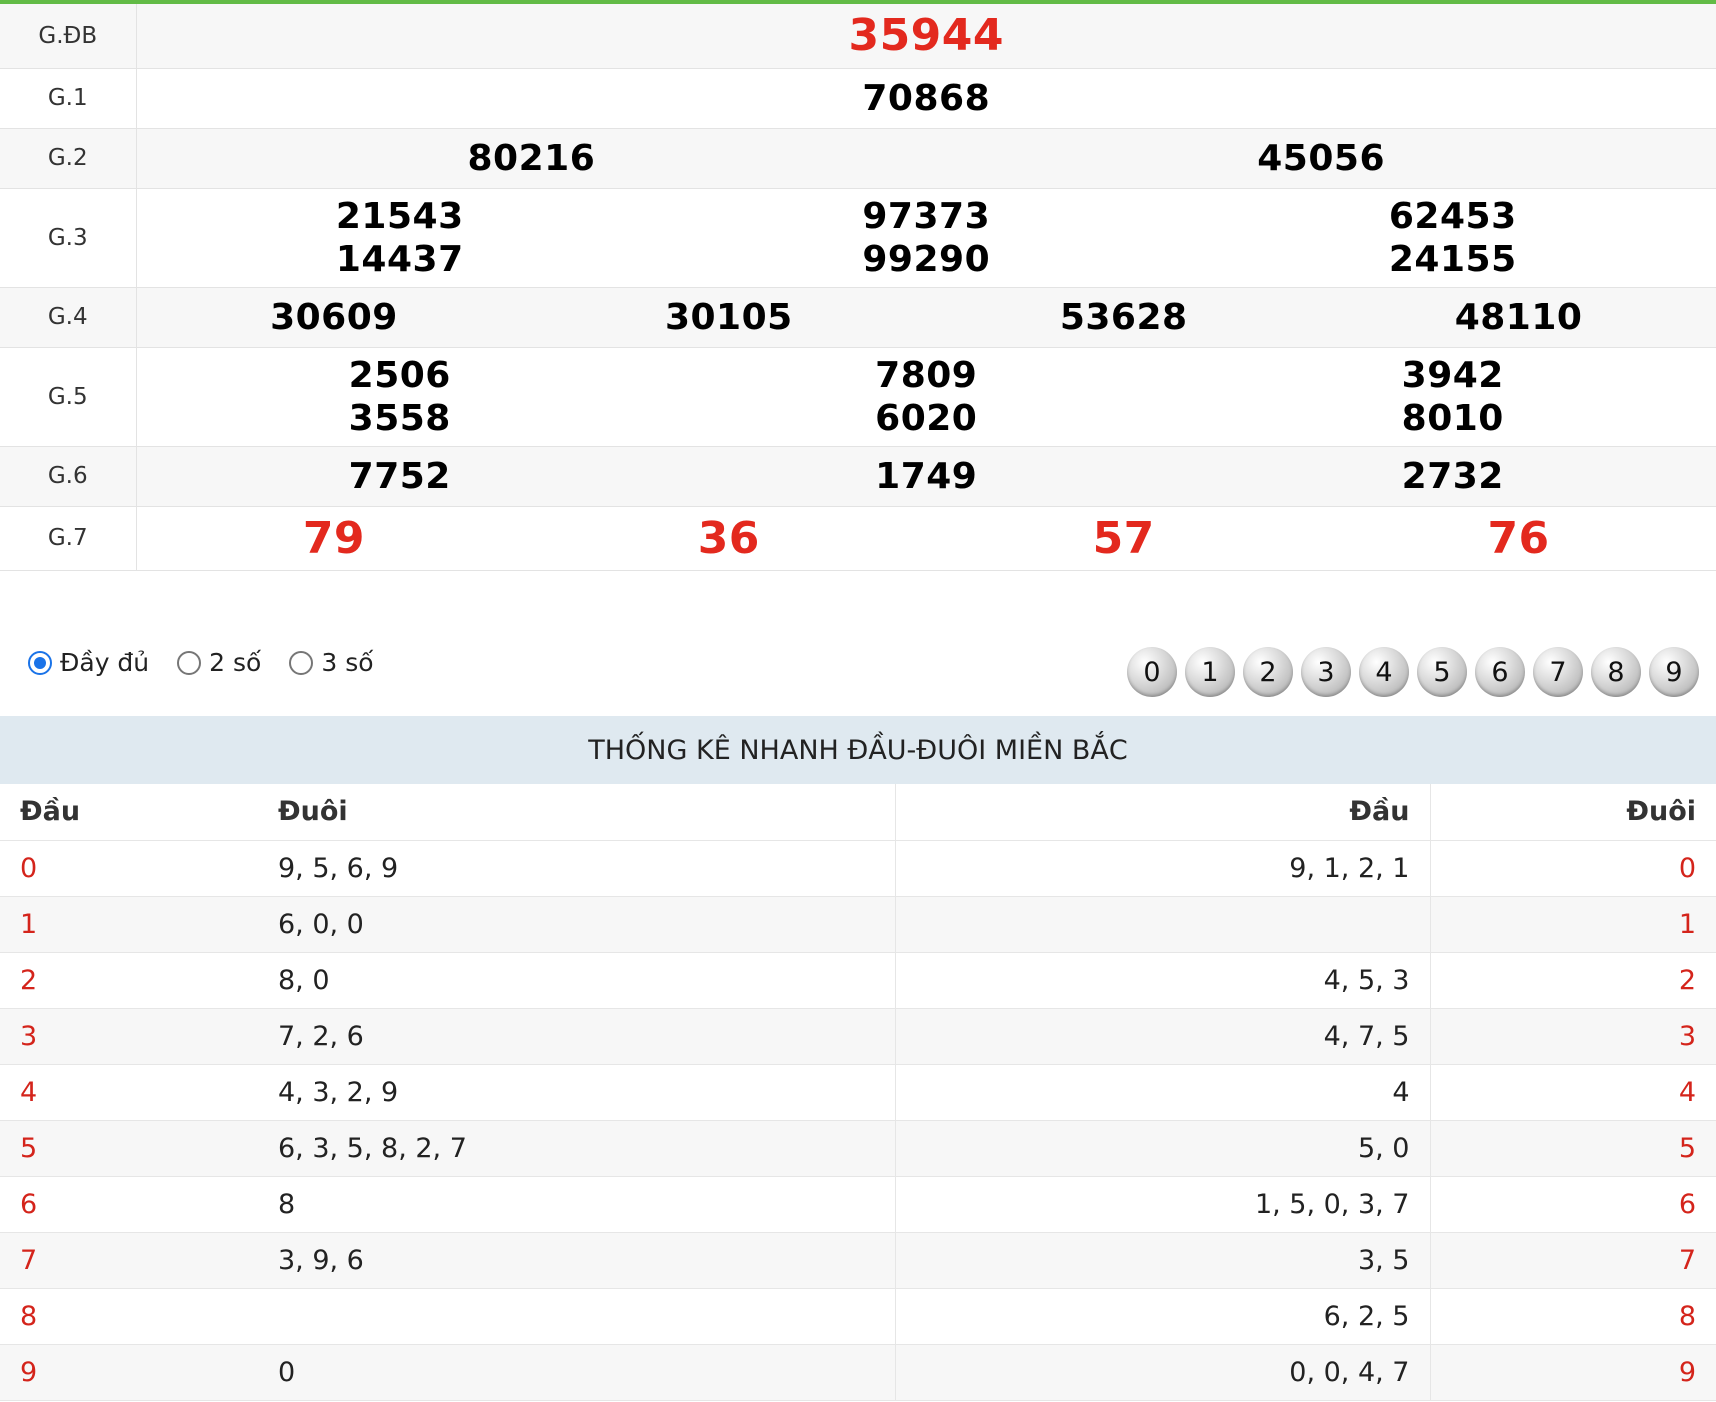  What do you see at coordinates (858, 476) in the screenshot?
I see `prize-row: G.6 7752 1749 2732` at bounding box center [858, 476].